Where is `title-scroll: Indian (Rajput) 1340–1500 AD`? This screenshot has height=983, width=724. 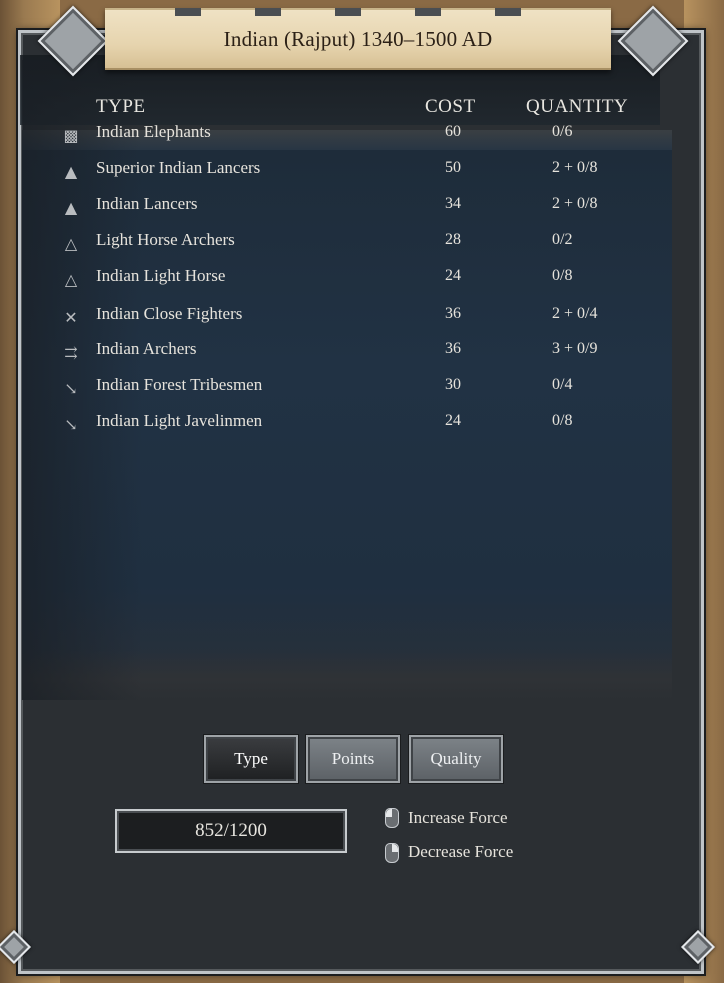 title-scroll: Indian (Rajput) 1340–1500 AD is located at coordinates (358, 39).